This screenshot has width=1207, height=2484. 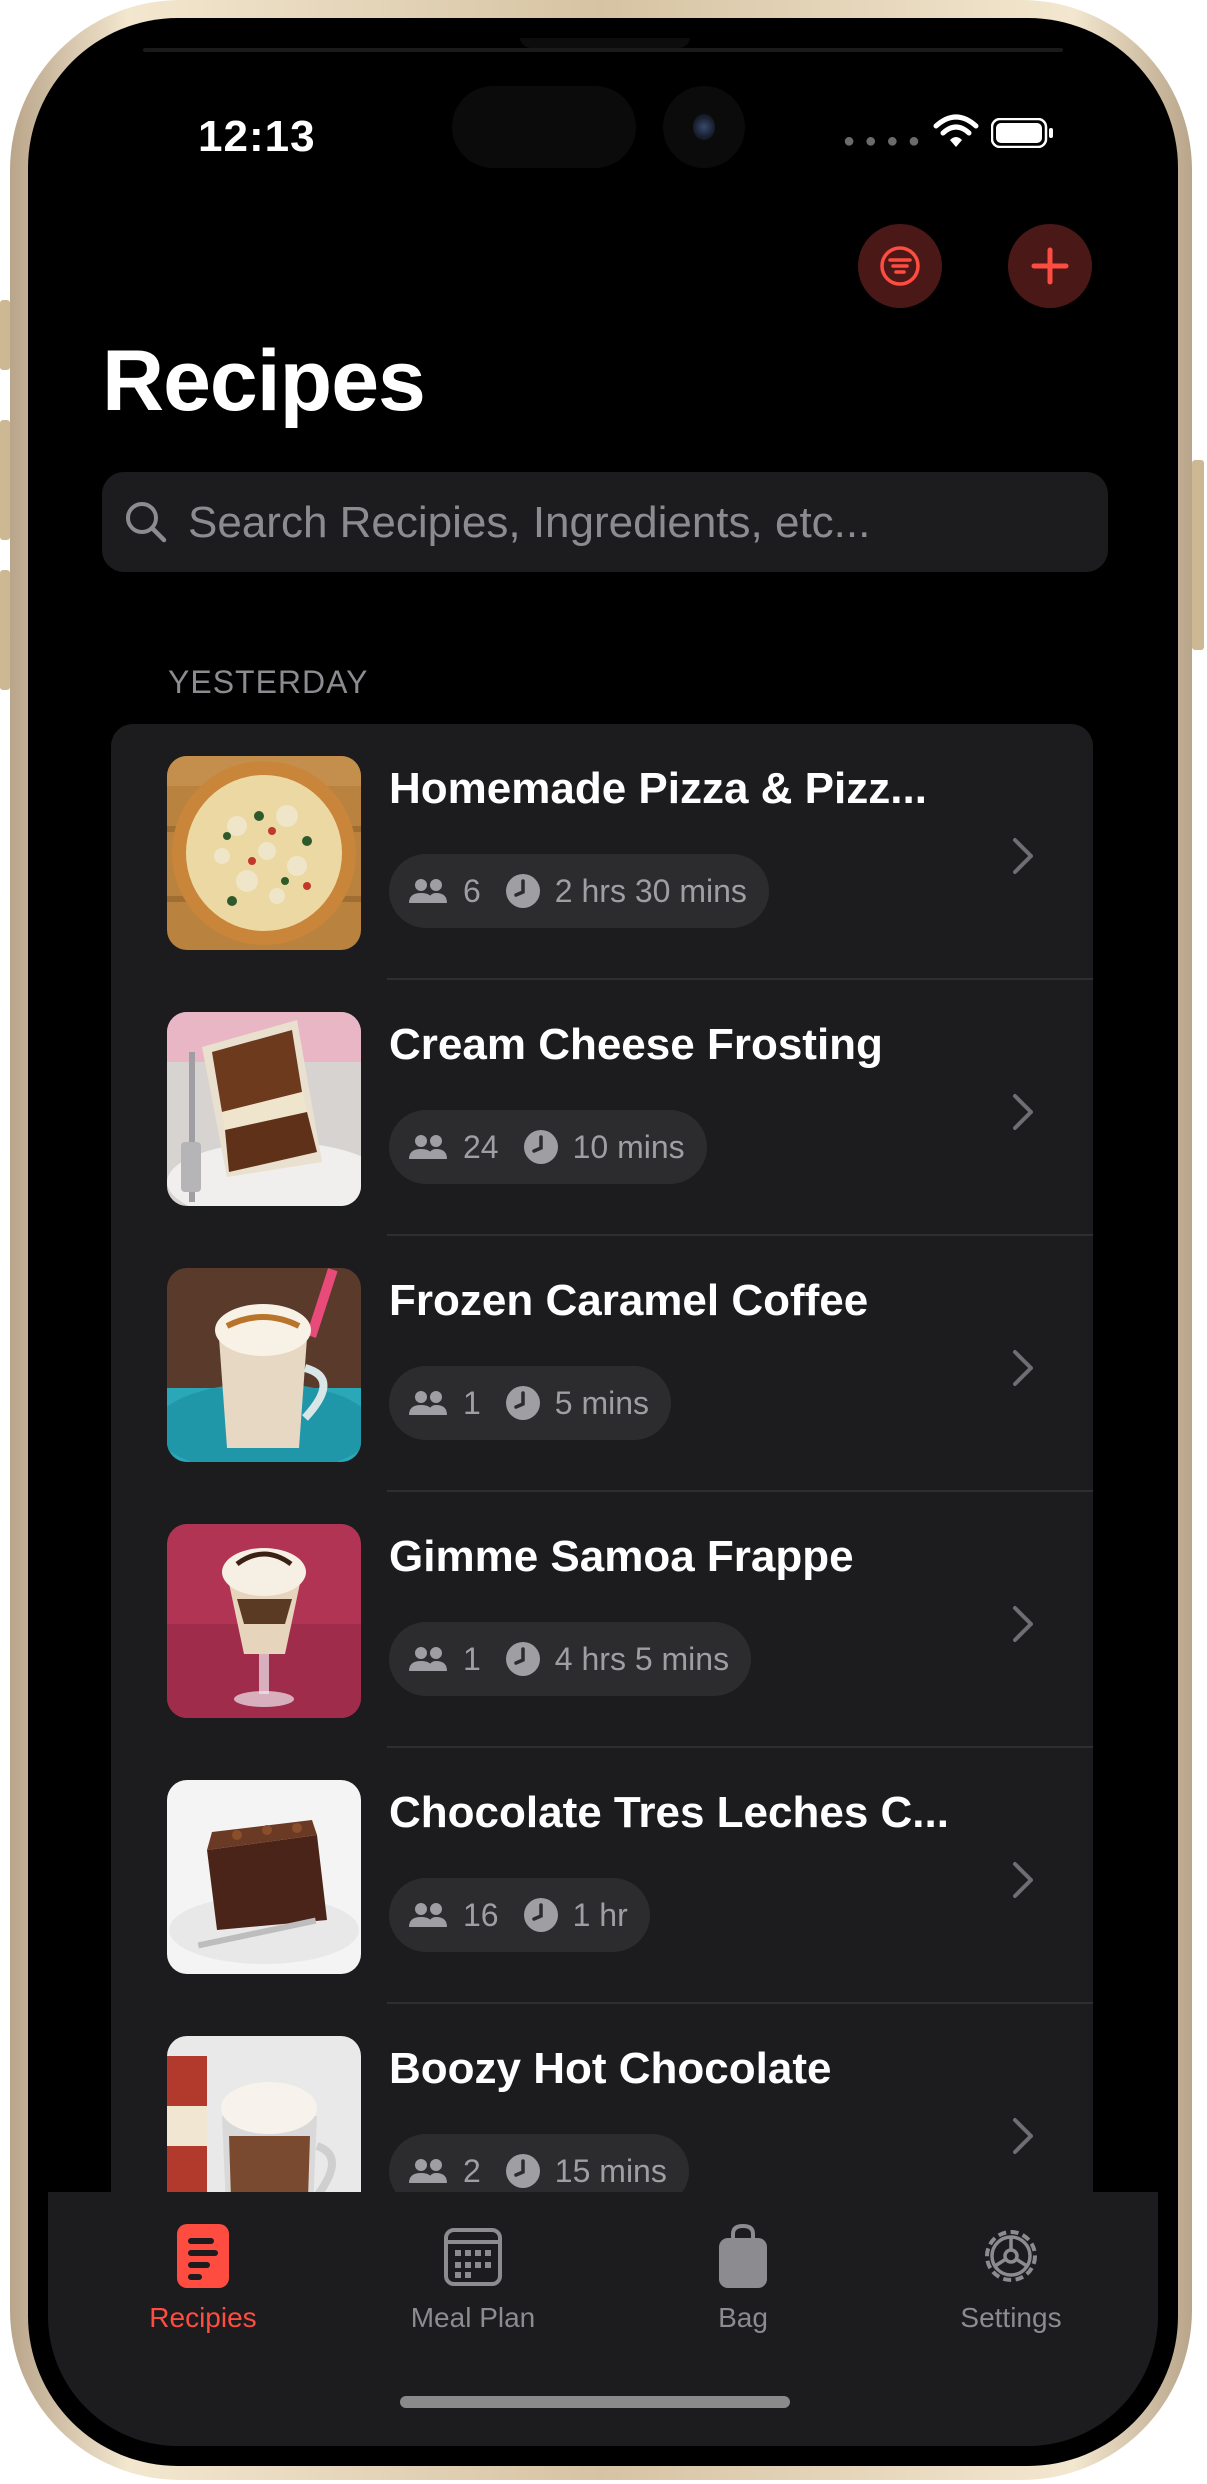 I want to click on earpiece-speaker, so click(x=605, y=43).